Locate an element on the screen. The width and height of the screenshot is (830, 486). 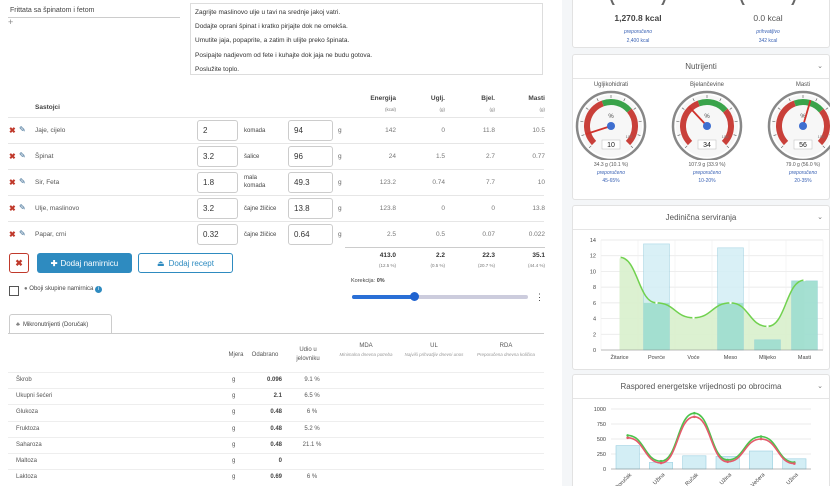
fat-value: 13.8 is located at coordinates (538, 208).